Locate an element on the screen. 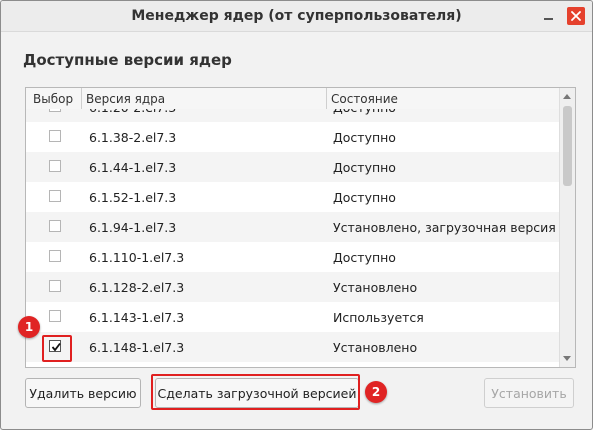  kernel-version-cell: 6.1.128-2.el7.3 is located at coordinates (137, 287).